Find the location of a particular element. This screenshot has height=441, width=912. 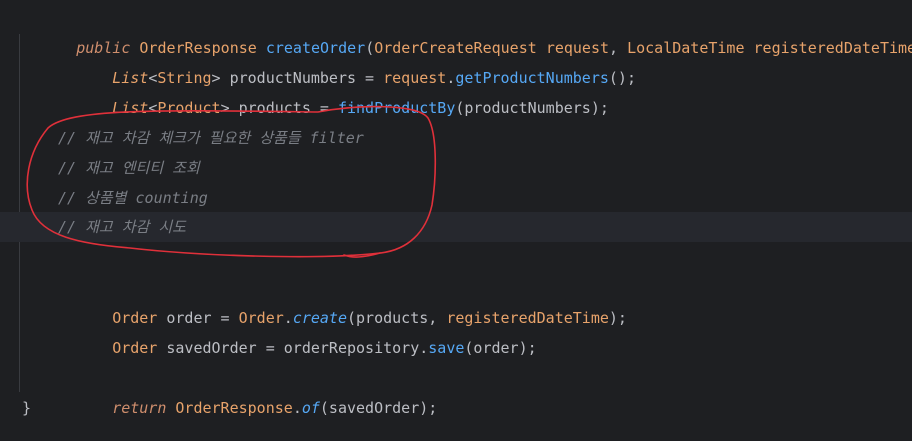

code-line-8-current: // 재고 차감 시도 is located at coordinates (456, 227).